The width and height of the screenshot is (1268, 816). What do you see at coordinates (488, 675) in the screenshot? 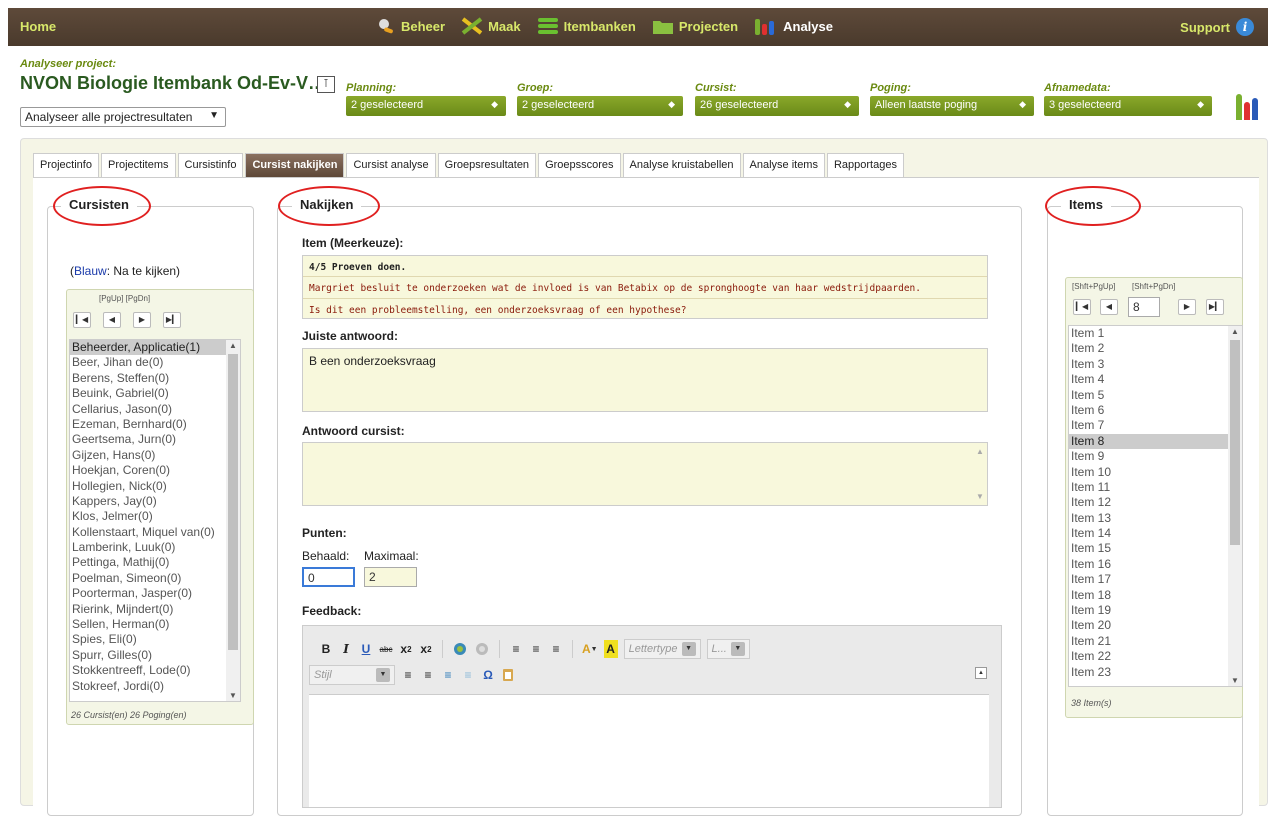
I see `special-char-icon: Ω` at bounding box center [488, 675].